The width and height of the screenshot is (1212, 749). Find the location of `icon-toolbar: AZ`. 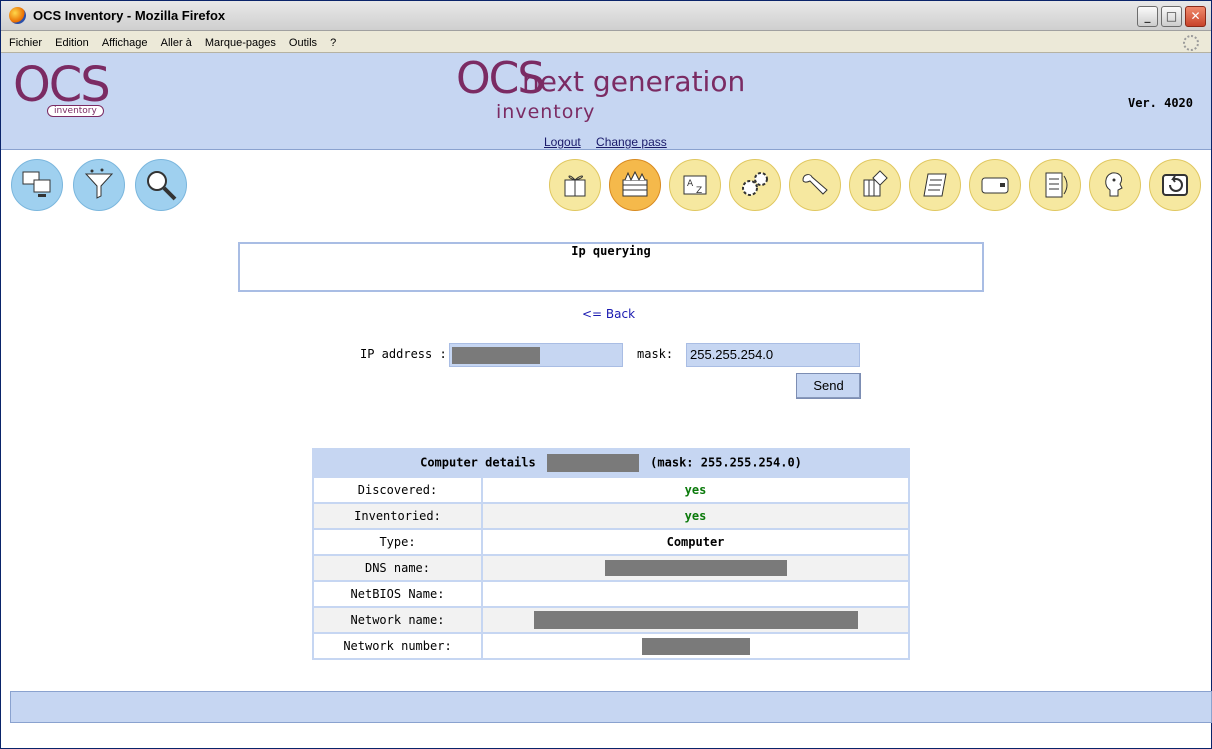

icon-toolbar: AZ is located at coordinates (606, 191).